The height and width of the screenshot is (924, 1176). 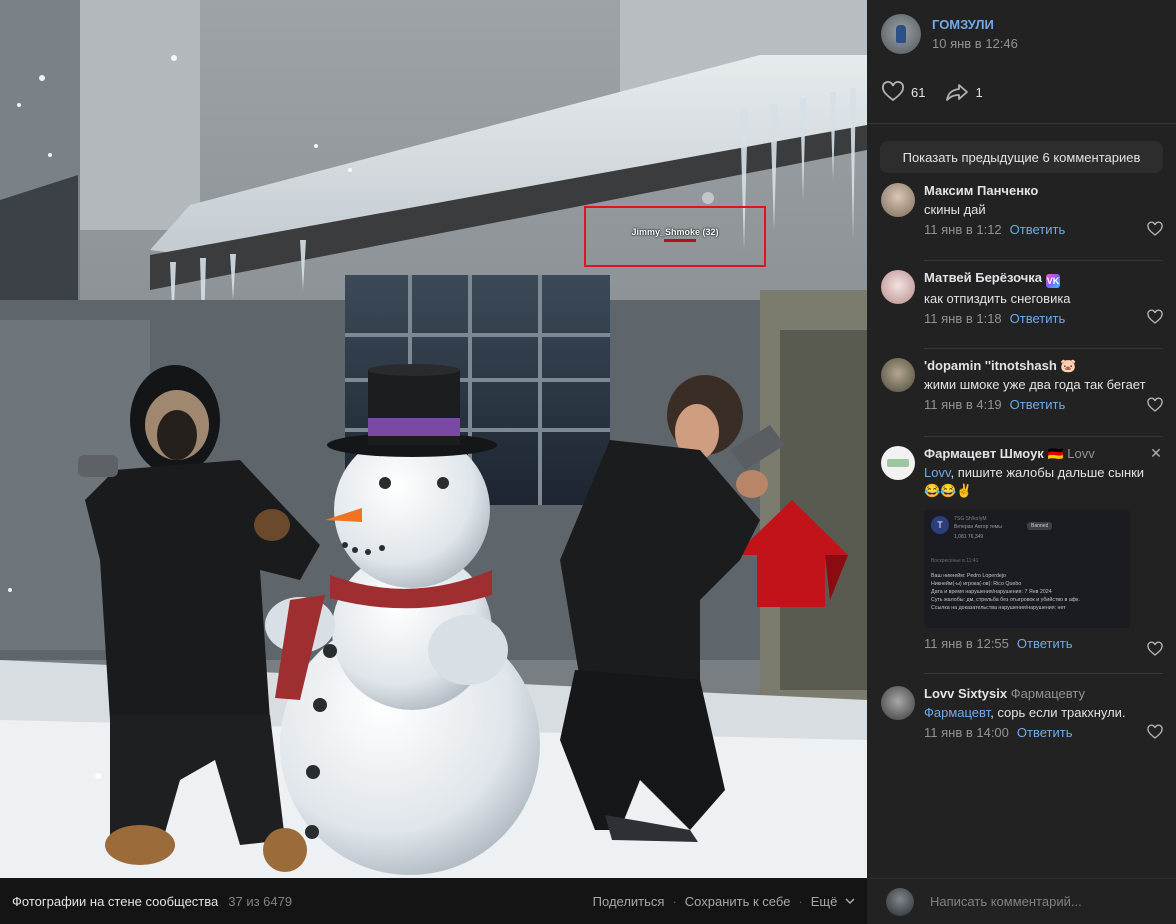 What do you see at coordinates (955, 209) in the screenshot?
I see `comment-text: скины дай` at bounding box center [955, 209].